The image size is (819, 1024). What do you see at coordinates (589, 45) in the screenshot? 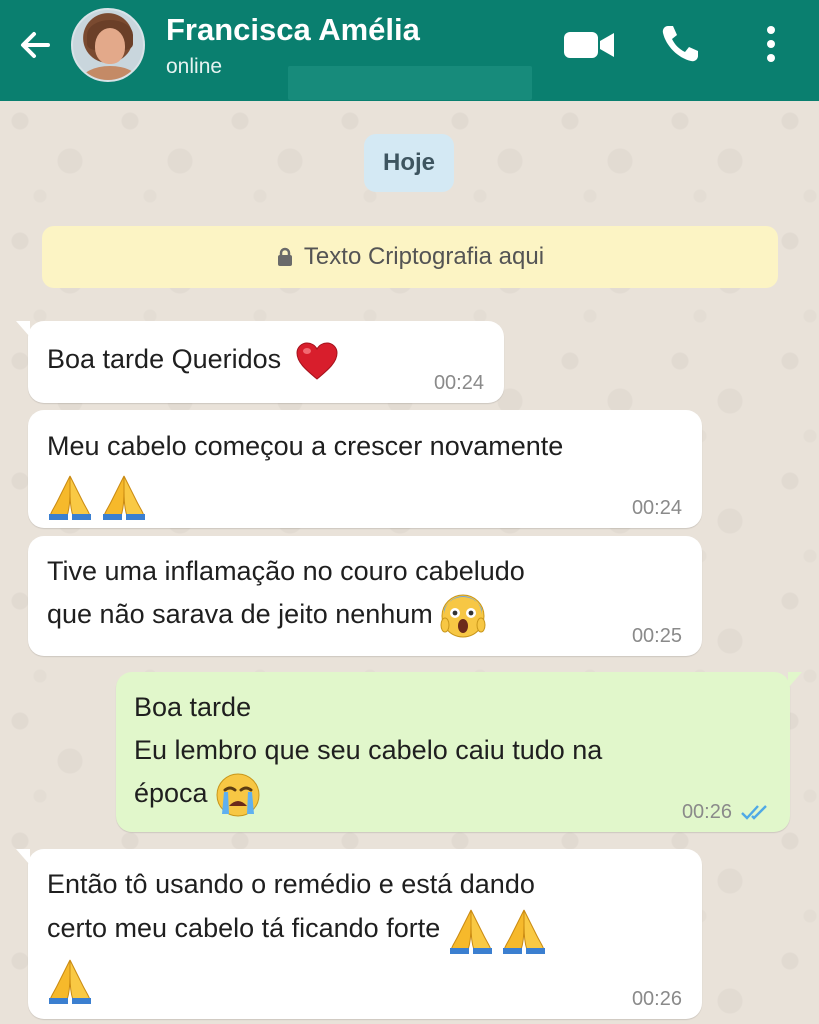
I see `video-call-icon` at bounding box center [589, 45].